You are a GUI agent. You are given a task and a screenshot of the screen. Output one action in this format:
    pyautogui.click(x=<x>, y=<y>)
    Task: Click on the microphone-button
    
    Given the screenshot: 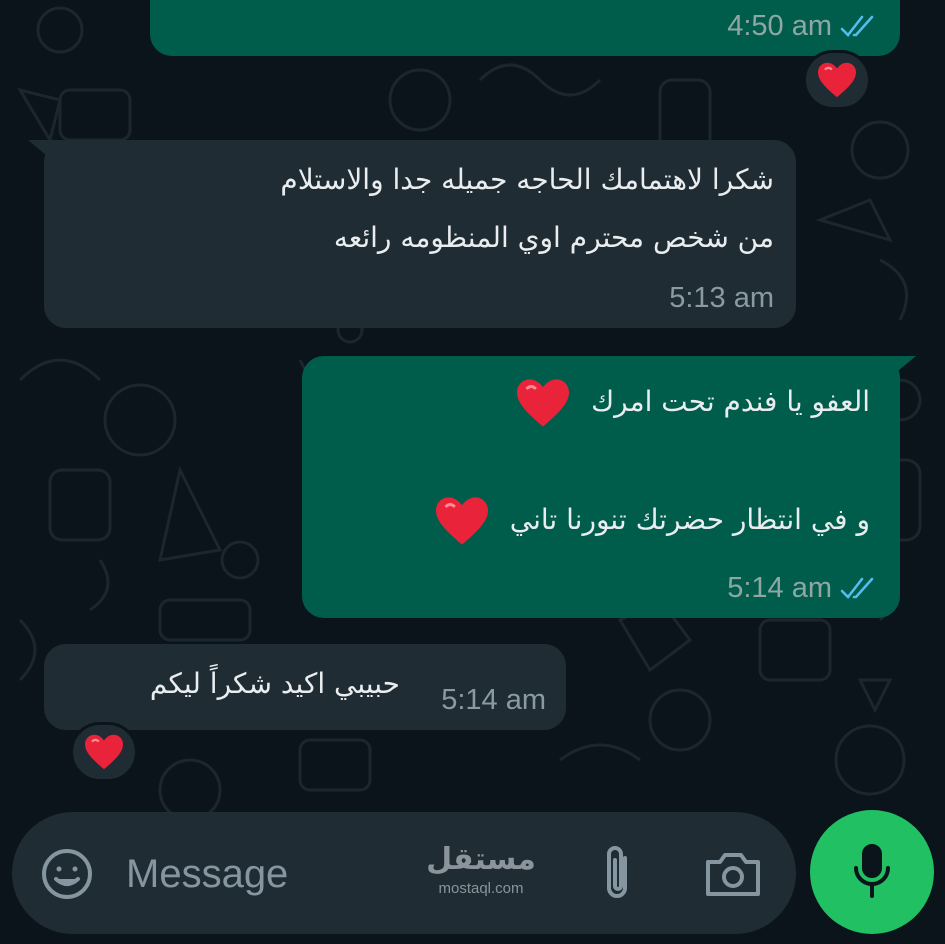 What is the action you would take?
    pyautogui.click(x=872, y=872)
    